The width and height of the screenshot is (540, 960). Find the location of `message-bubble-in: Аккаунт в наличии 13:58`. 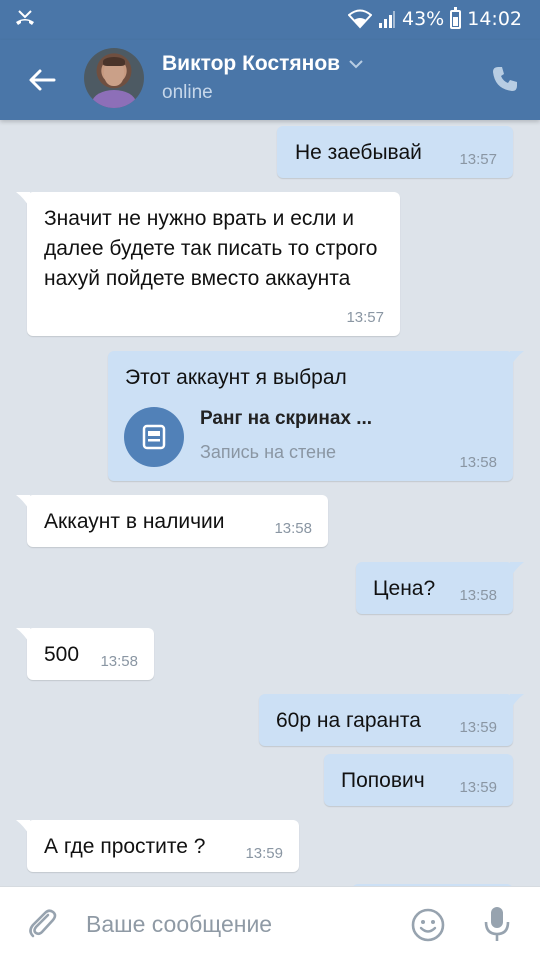

message-bubble-in: Аккаунт в наличии 13:58 is located at coordinates (172, 521).